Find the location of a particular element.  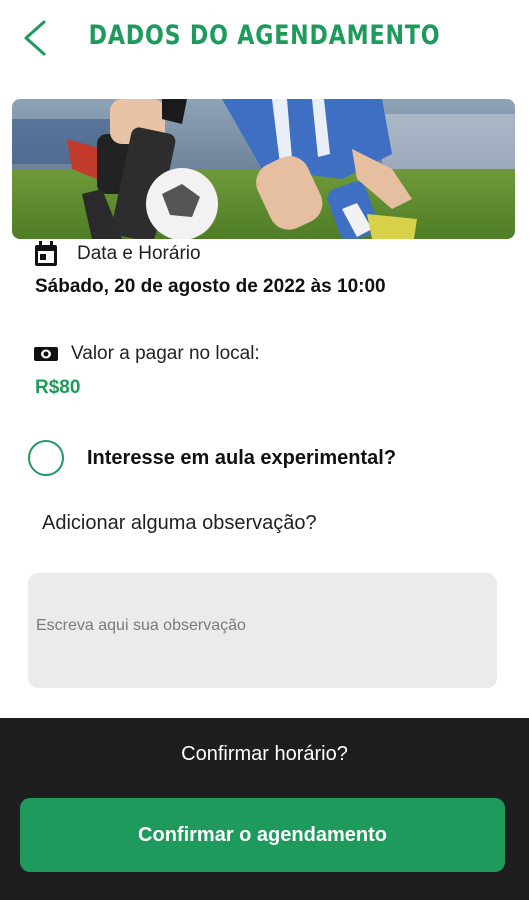

payment-row: Valor a pagar no local: is located at coordinates (146, 354).